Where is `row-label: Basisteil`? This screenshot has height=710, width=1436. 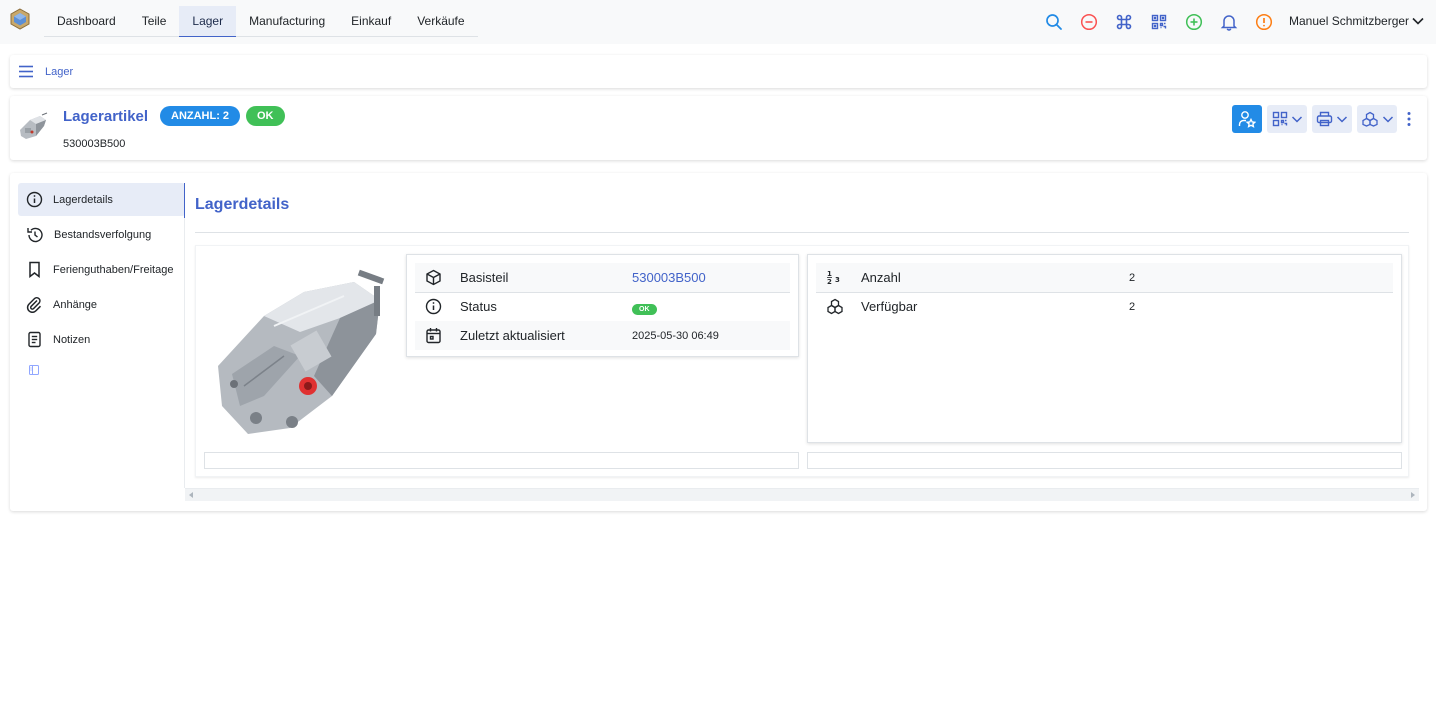
row-label: Basisteil is located at coordinates (484, 277).